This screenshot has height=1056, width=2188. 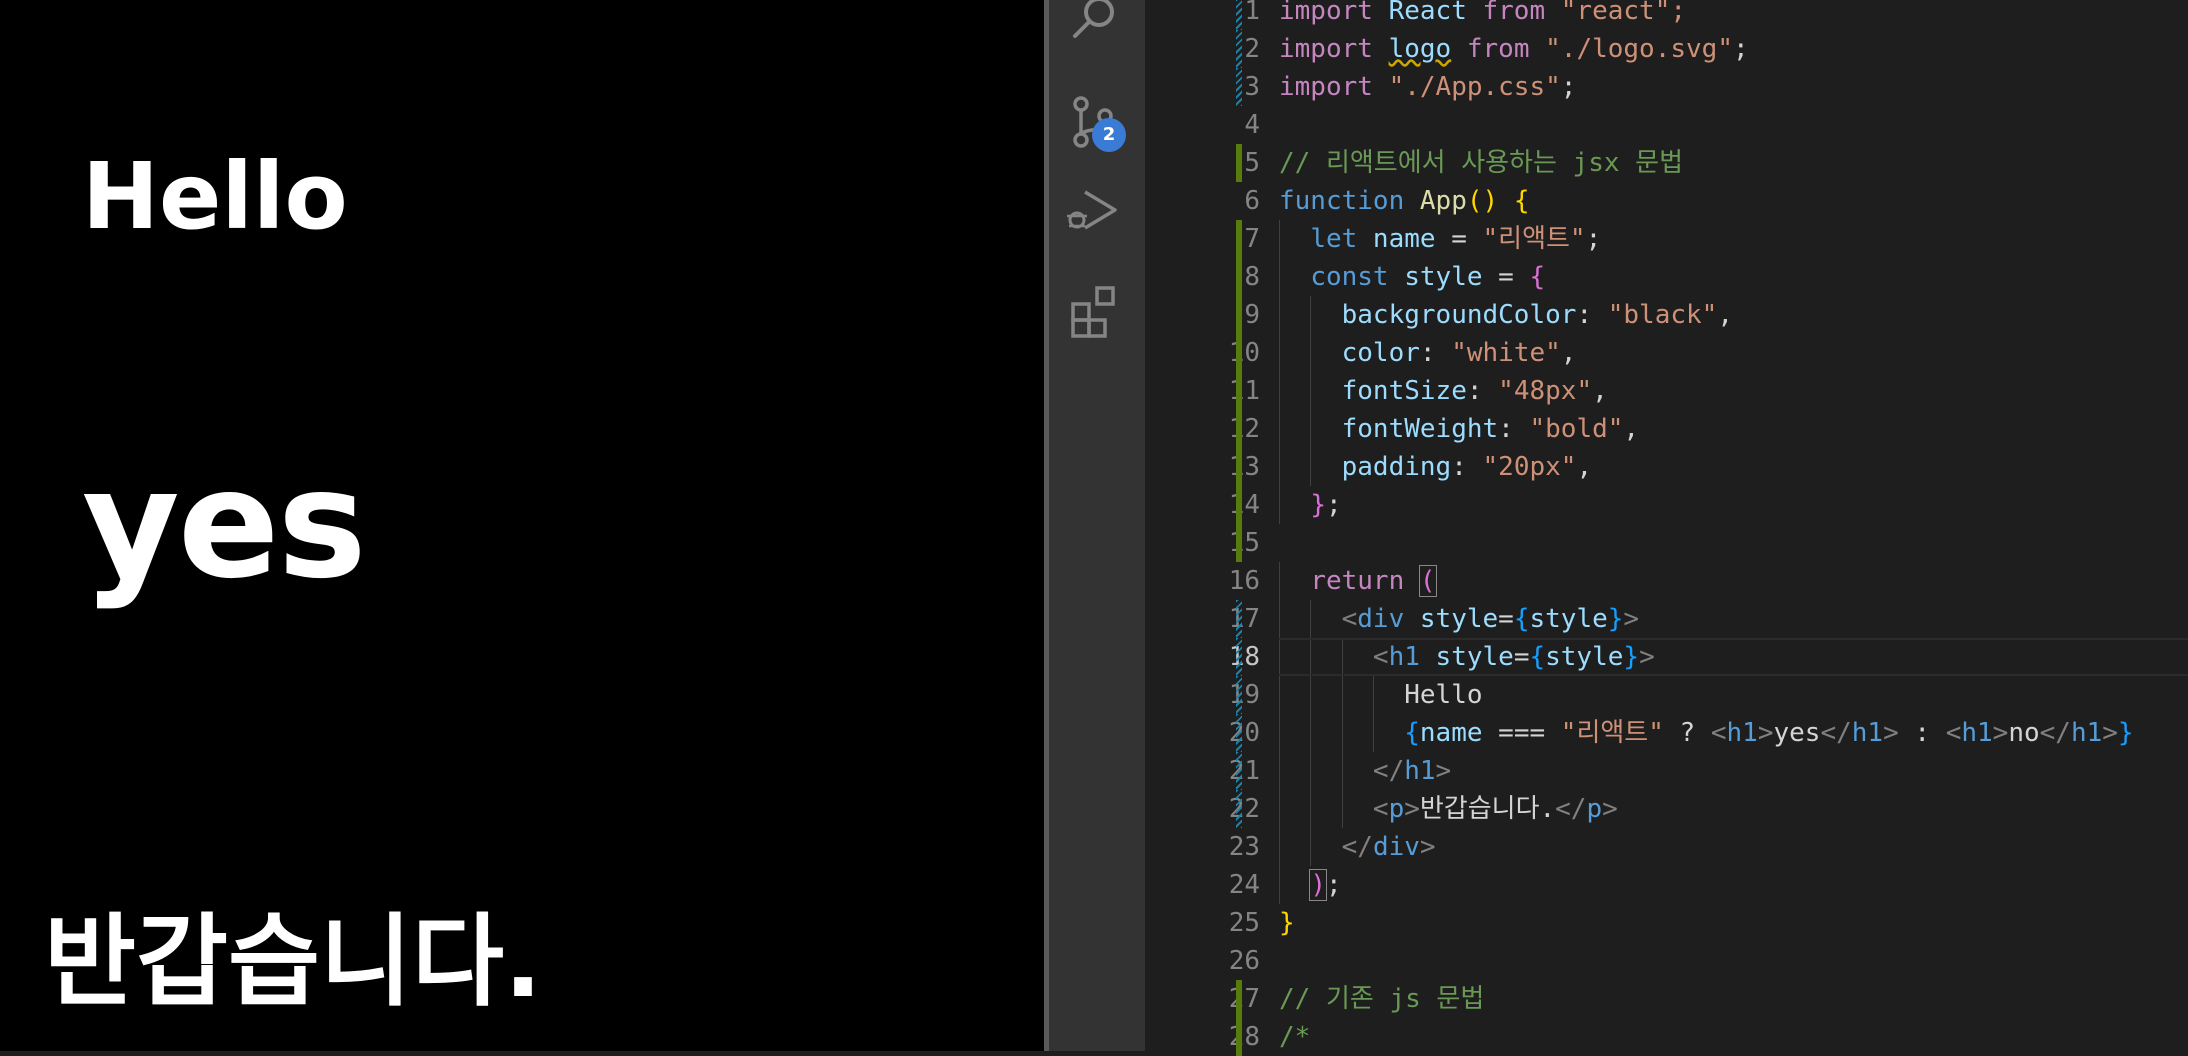 I want to click on code-line: 18 <h1 style={style}>, so click(x=1666, y=657).